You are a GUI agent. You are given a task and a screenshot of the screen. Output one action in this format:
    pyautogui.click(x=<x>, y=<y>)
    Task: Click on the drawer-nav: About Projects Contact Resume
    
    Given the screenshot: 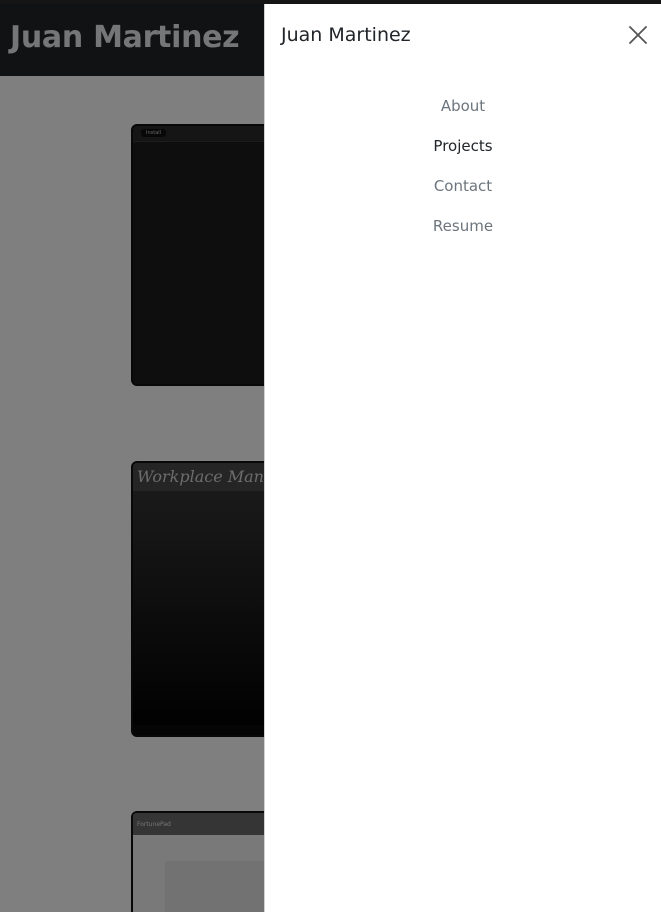 What is the action you would take?
    pyautogui.click(x=463, y=170)
    